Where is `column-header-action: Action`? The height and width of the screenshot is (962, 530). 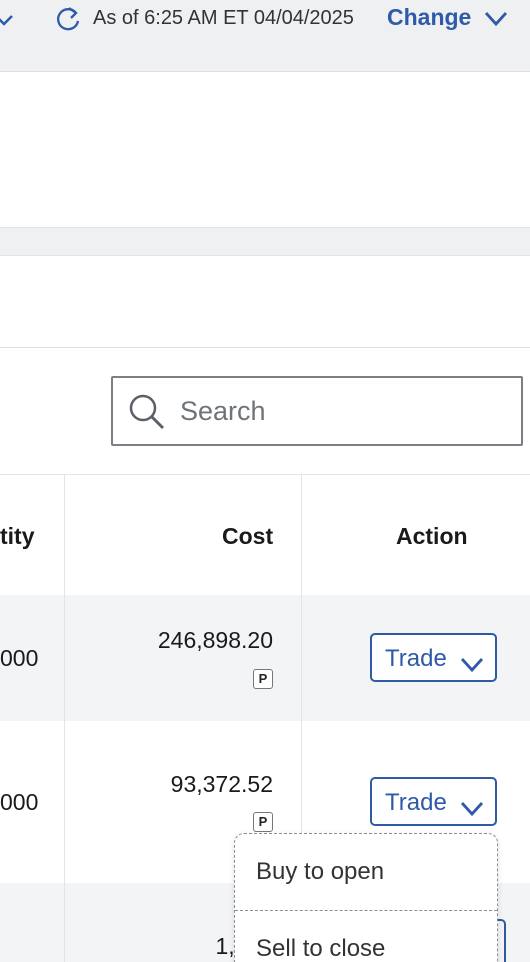 column-header-action: Action is located at coordinates (432, 536).